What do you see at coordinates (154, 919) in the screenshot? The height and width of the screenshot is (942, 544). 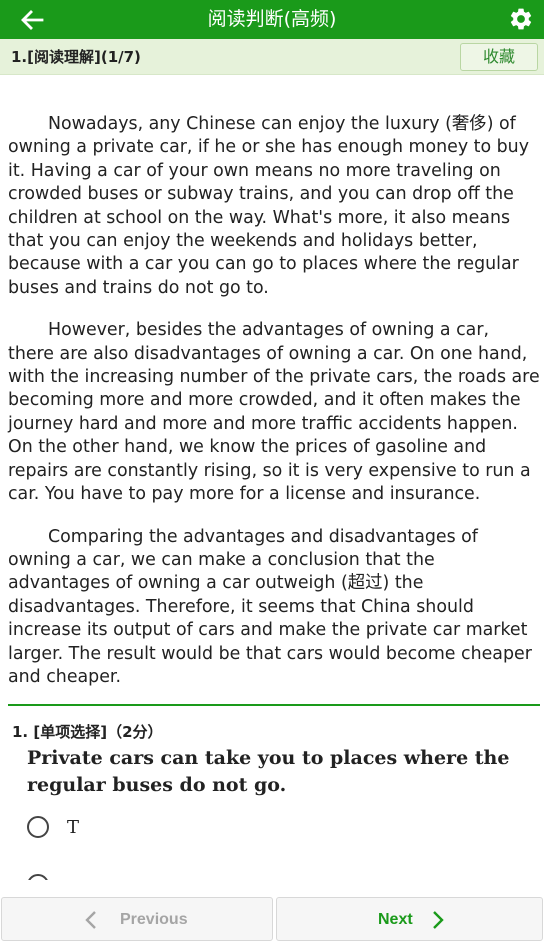 I see `previous-label: Previous` at bounding box center [154, 919].